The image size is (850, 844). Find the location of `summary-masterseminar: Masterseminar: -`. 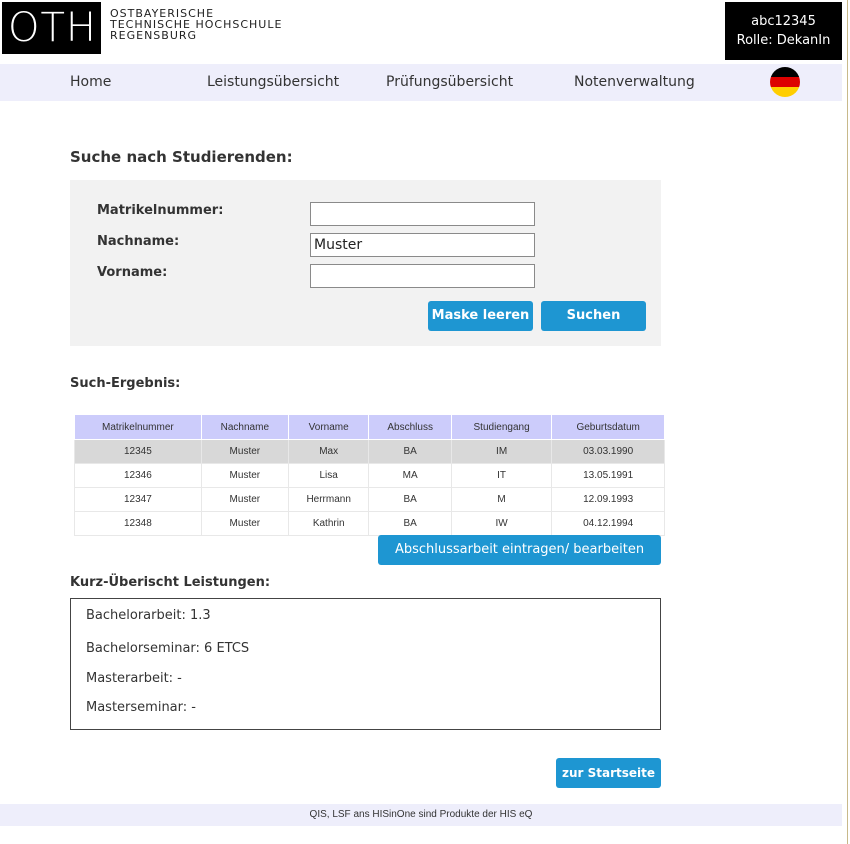

summary-masterseminar: Masterseminar: - is located at coordinates (141, 707).